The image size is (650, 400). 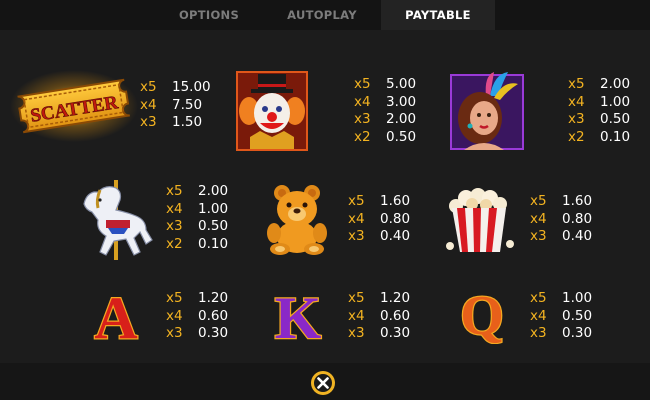 I want to click on letter-k-label: K, so click(x=298, y=315).